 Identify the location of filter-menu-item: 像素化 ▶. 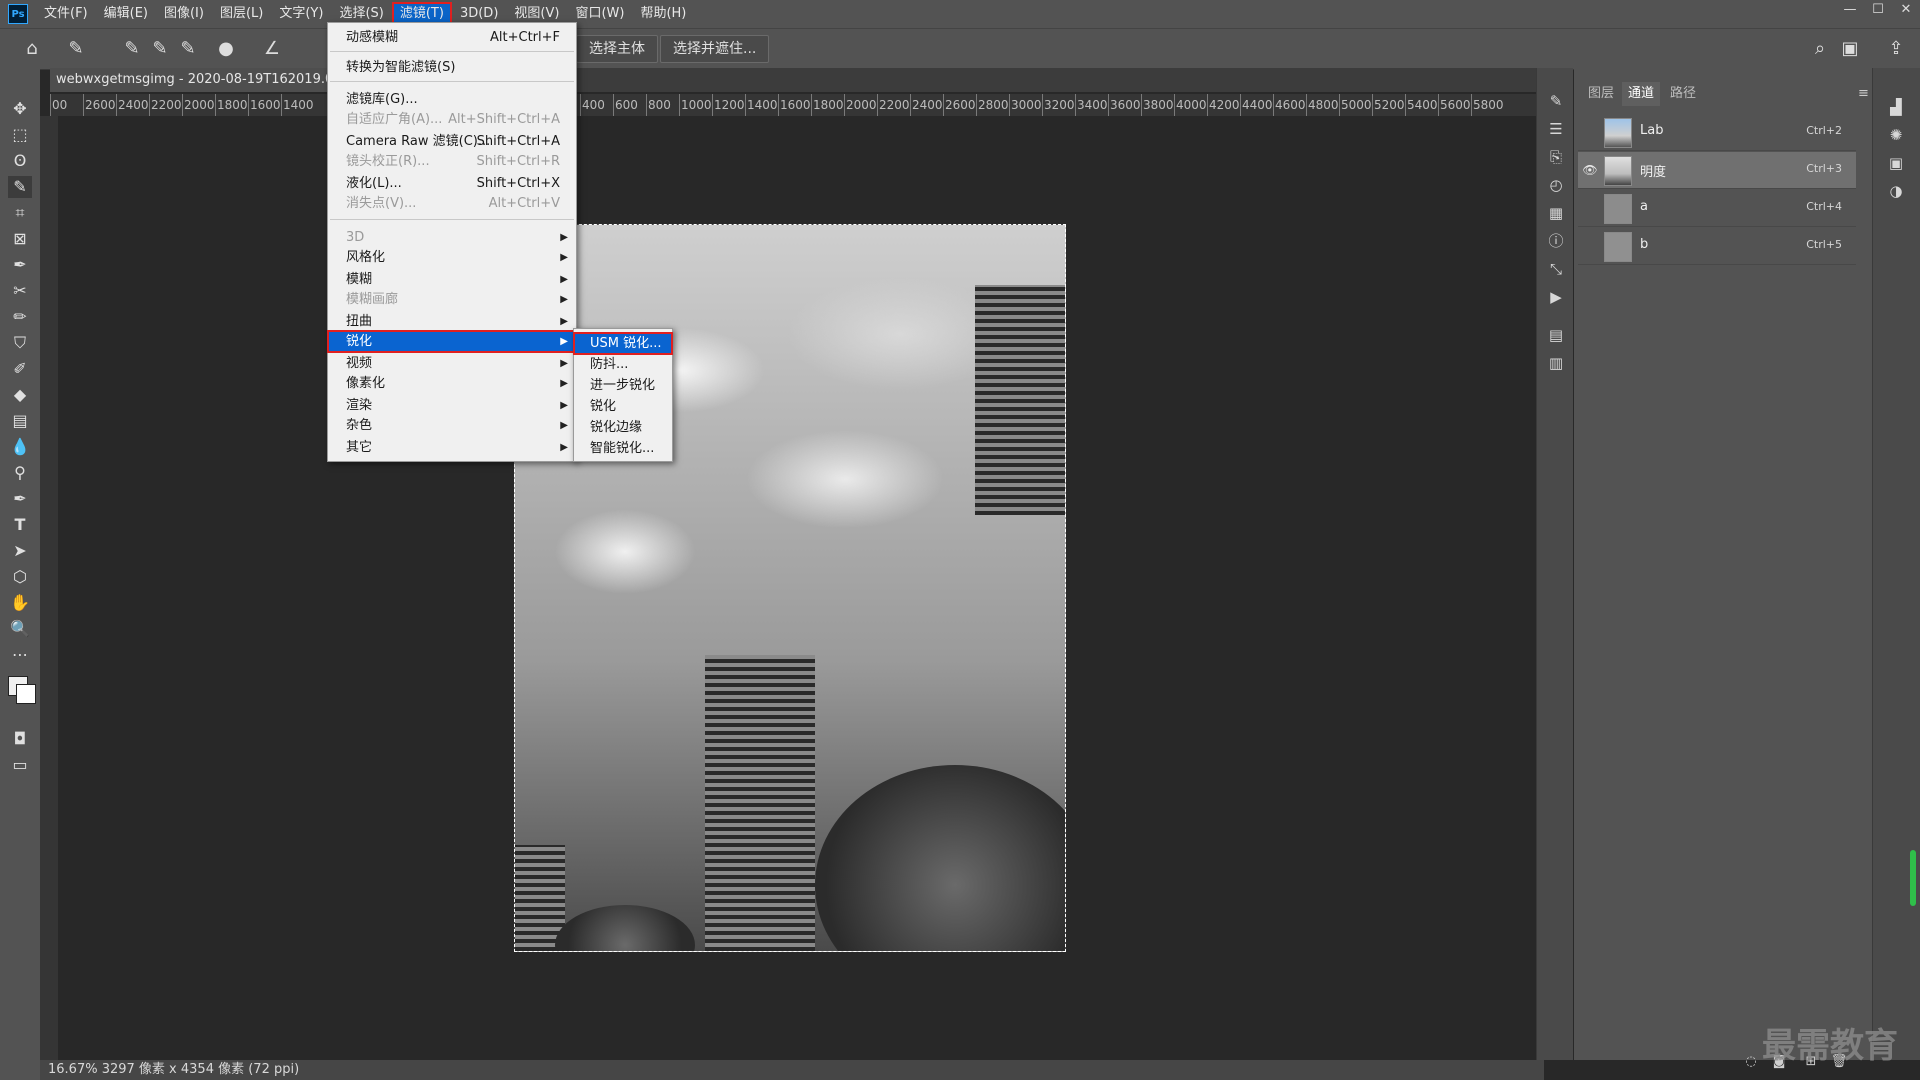
(452, 383).